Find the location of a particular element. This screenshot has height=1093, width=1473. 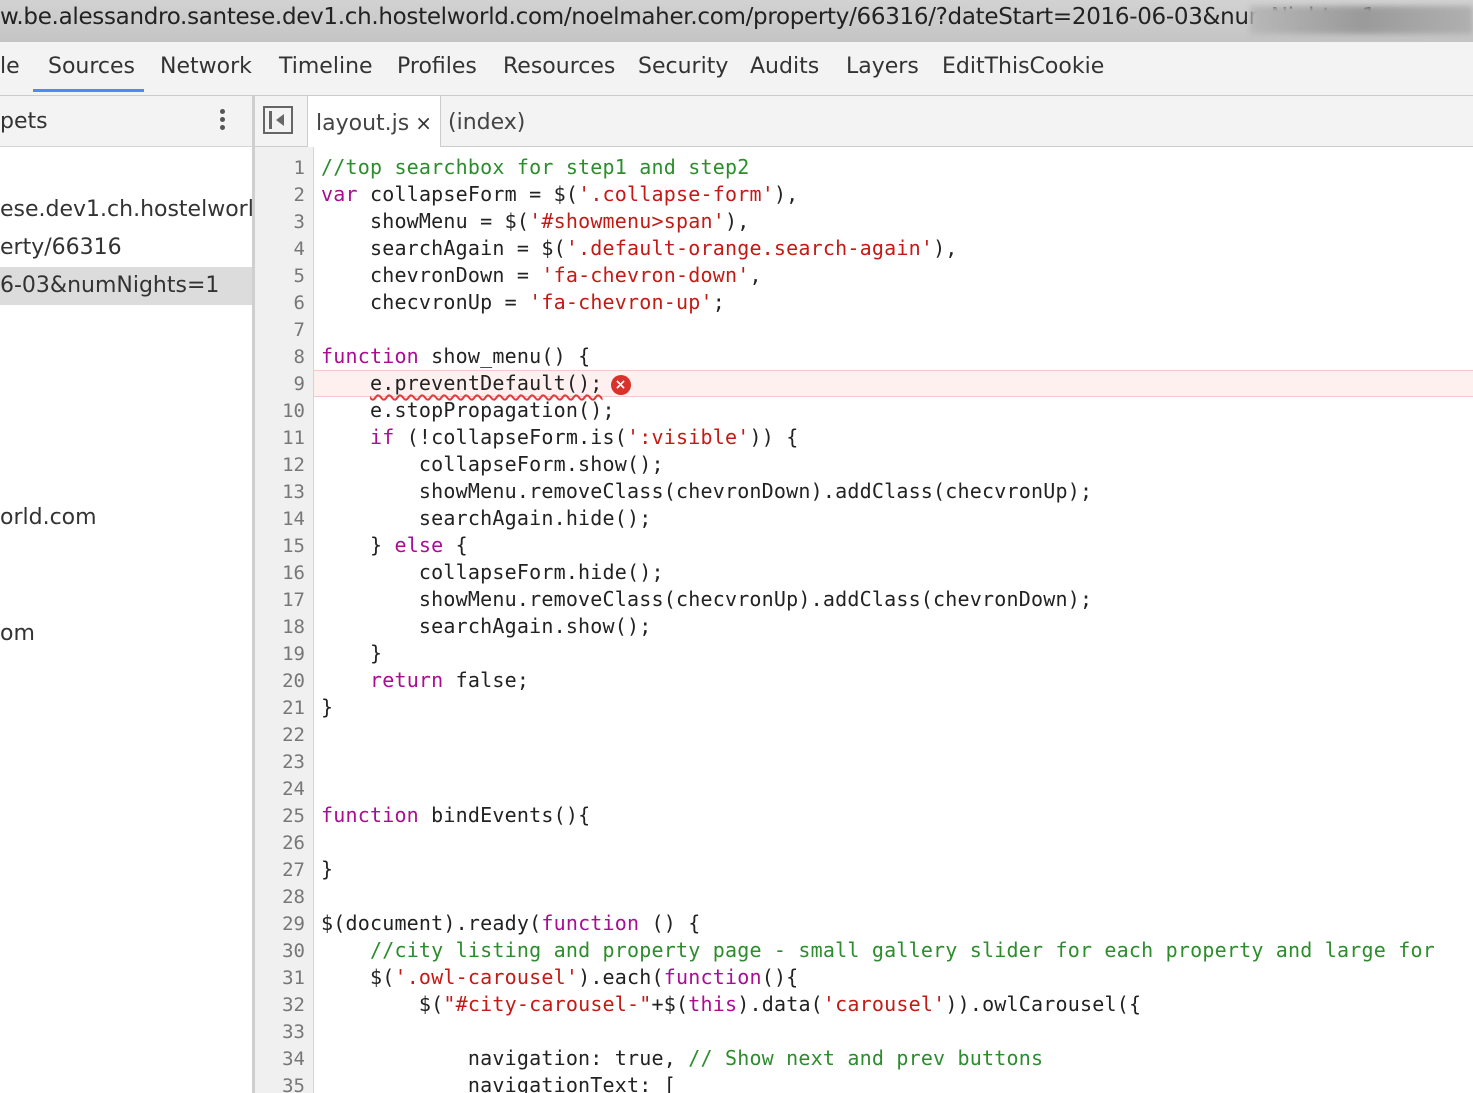

line-number: 29 is located at coordinates (293, 924).